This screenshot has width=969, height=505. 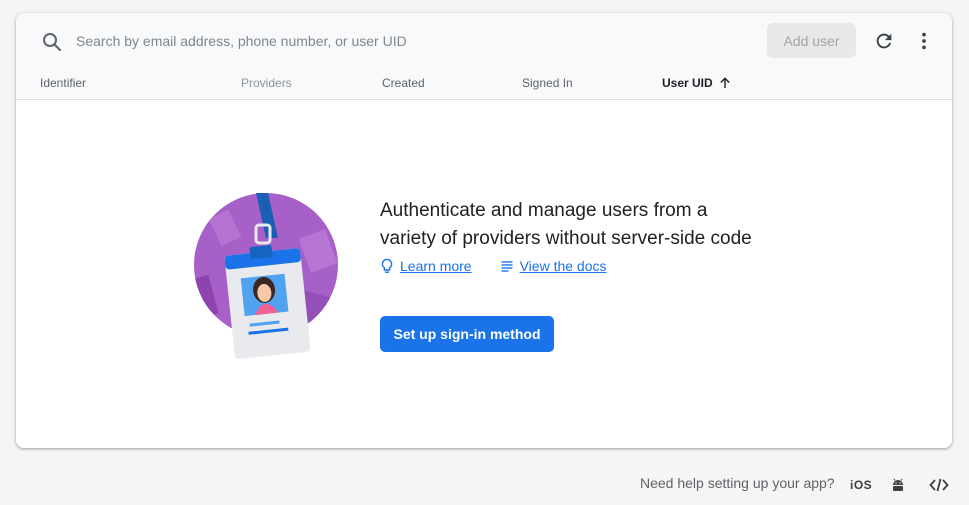 I want to click on refresh-button, so click(x=884, y=41).